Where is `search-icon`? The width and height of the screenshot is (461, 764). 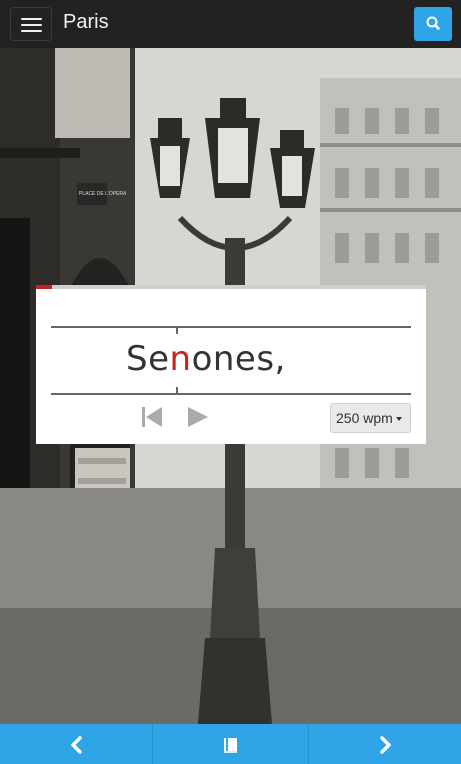 search-icon is located at coordinates (433, 23).